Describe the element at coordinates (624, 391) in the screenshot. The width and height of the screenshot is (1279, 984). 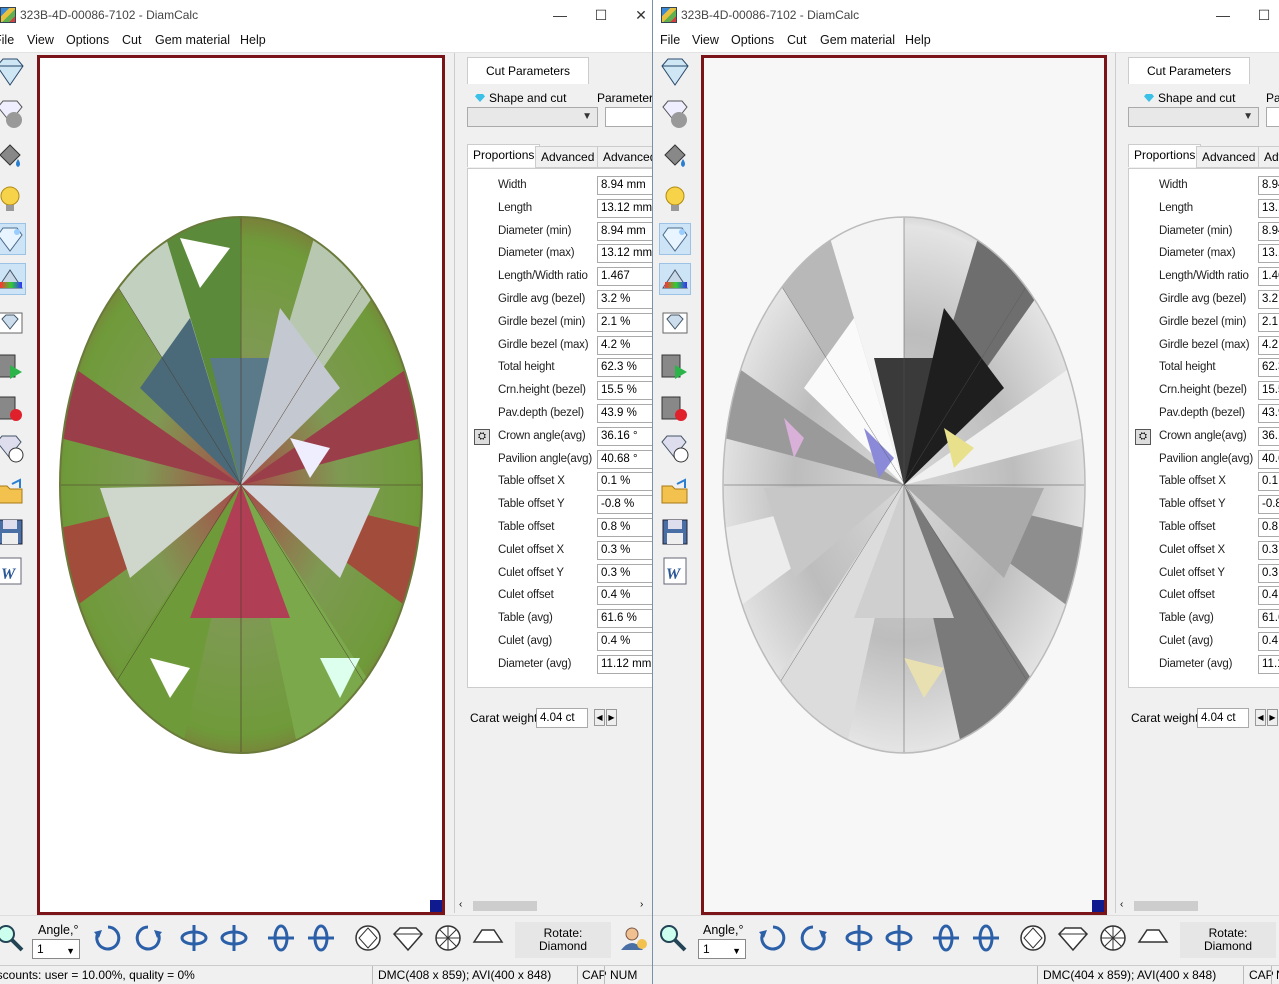
I see `proportion-value-field: 15.5 %` at that location.